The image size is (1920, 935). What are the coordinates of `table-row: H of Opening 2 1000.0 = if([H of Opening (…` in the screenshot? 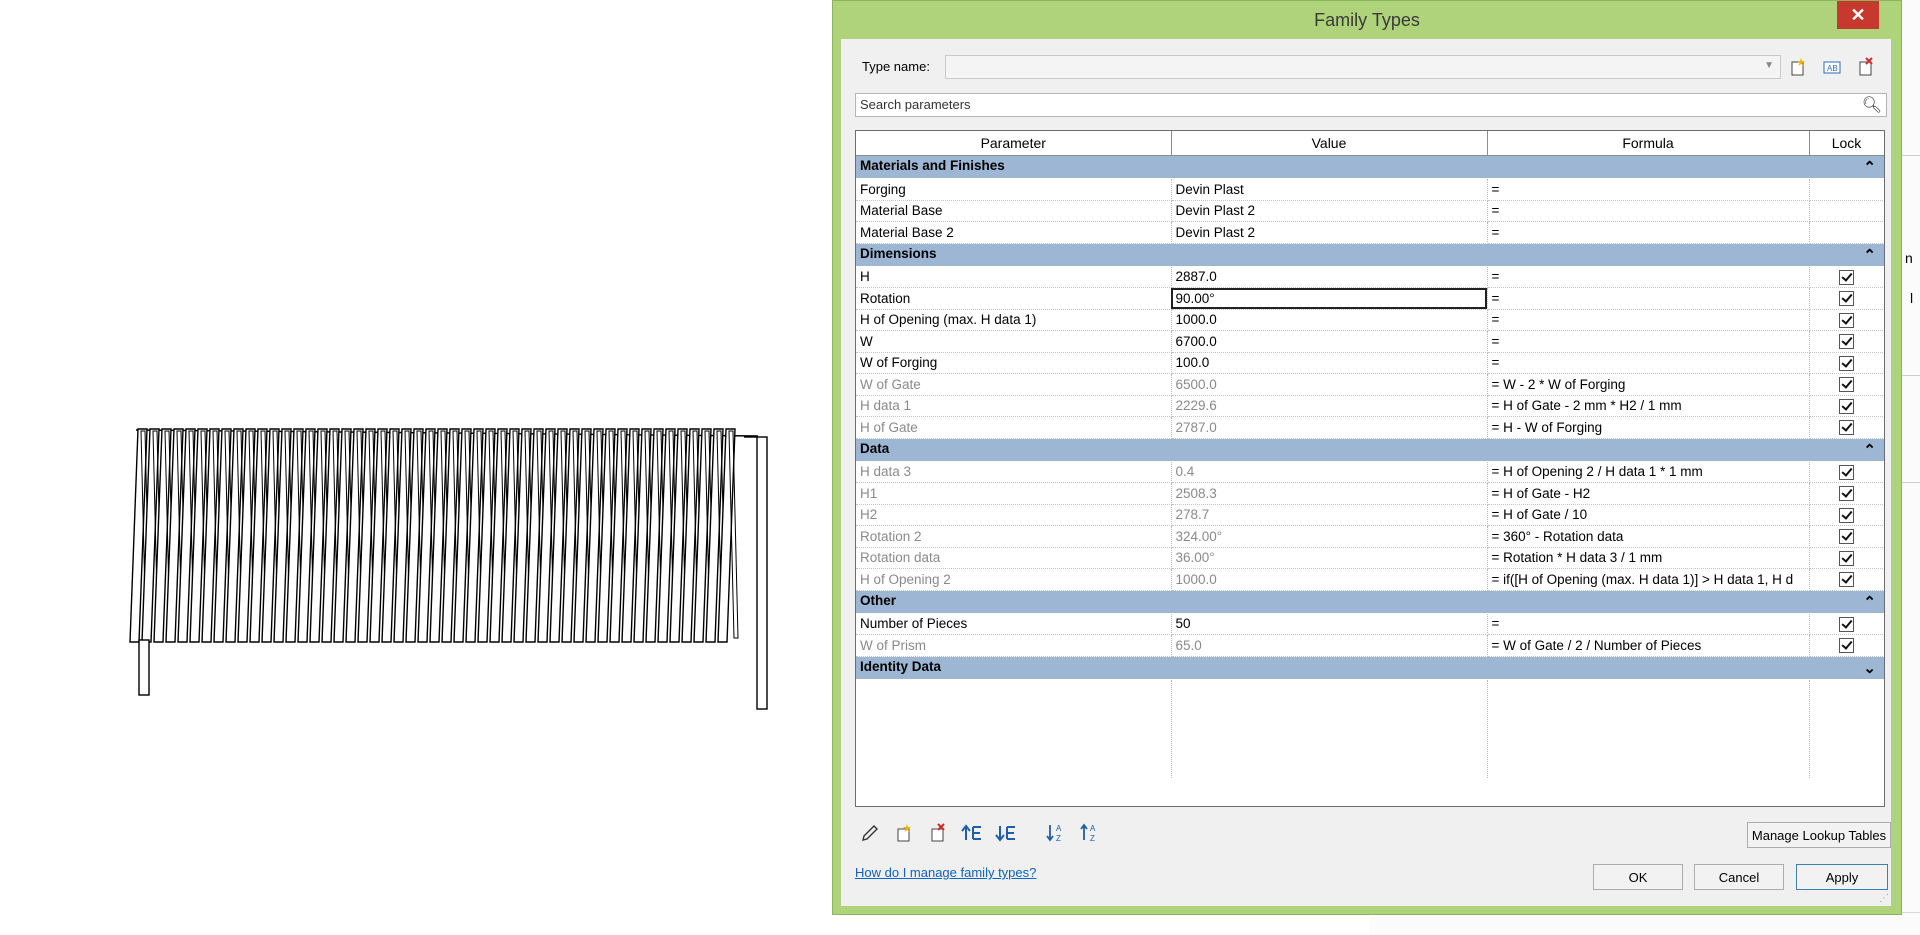 It's located at (1370, 579).